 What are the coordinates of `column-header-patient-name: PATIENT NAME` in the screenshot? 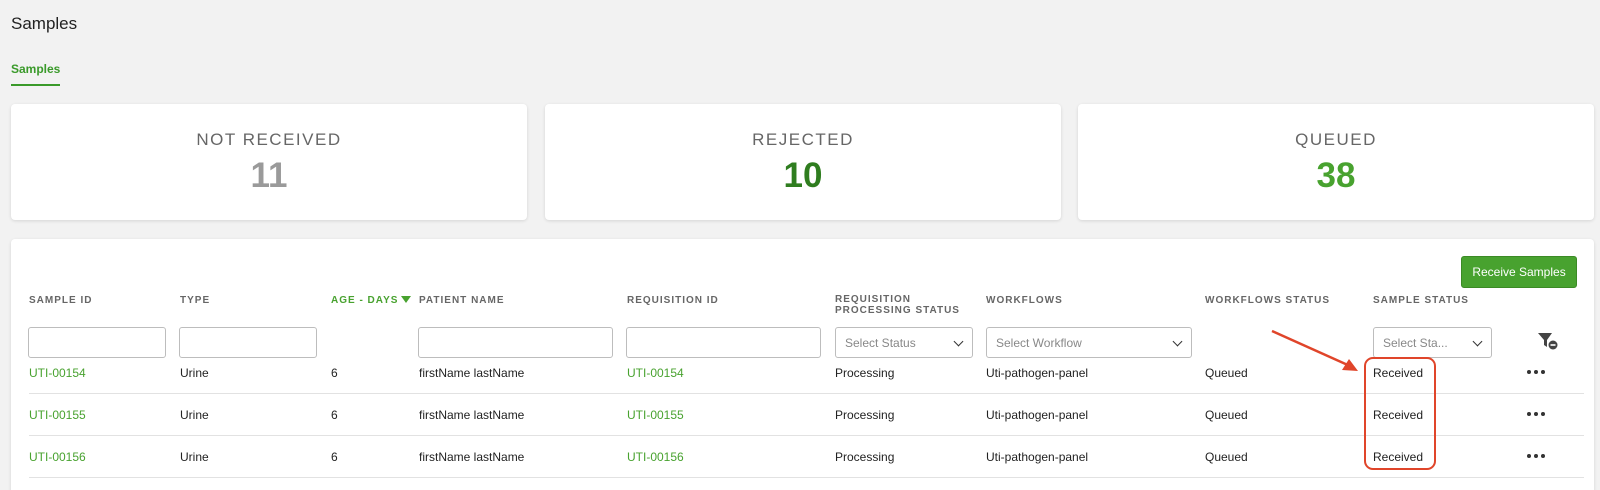 It's located at (462, 300).